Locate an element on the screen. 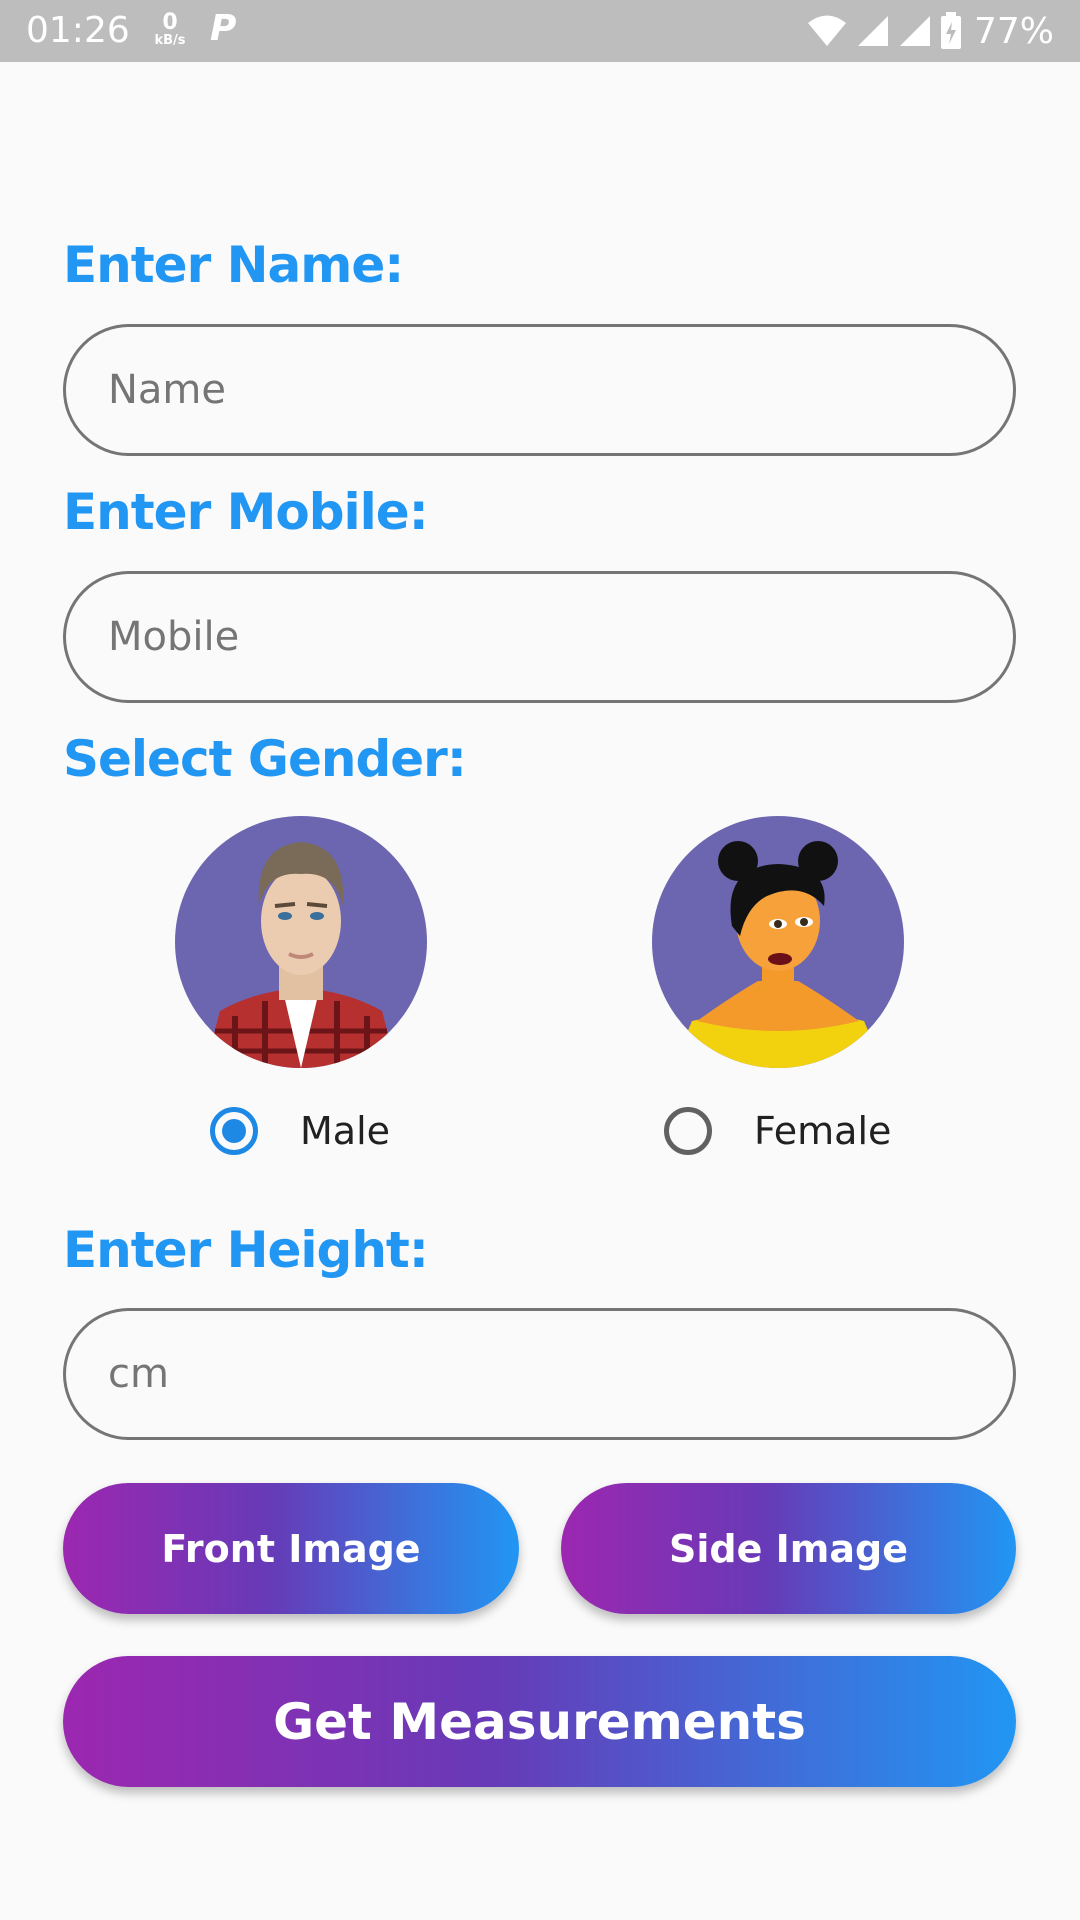 This screenshot has width=1080, height=1920. side-image-button: Side Image is located at coordinates (788, 1548).